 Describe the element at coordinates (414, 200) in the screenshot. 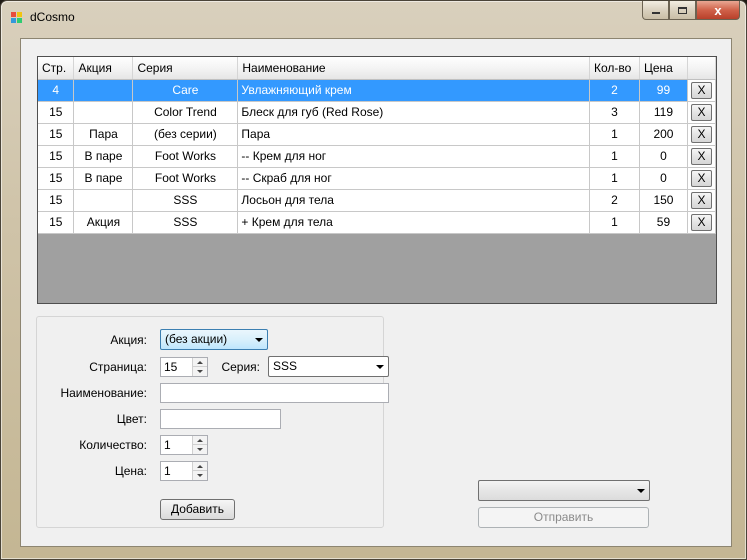

I see `cell-name: Лосьон для тела` at that location.